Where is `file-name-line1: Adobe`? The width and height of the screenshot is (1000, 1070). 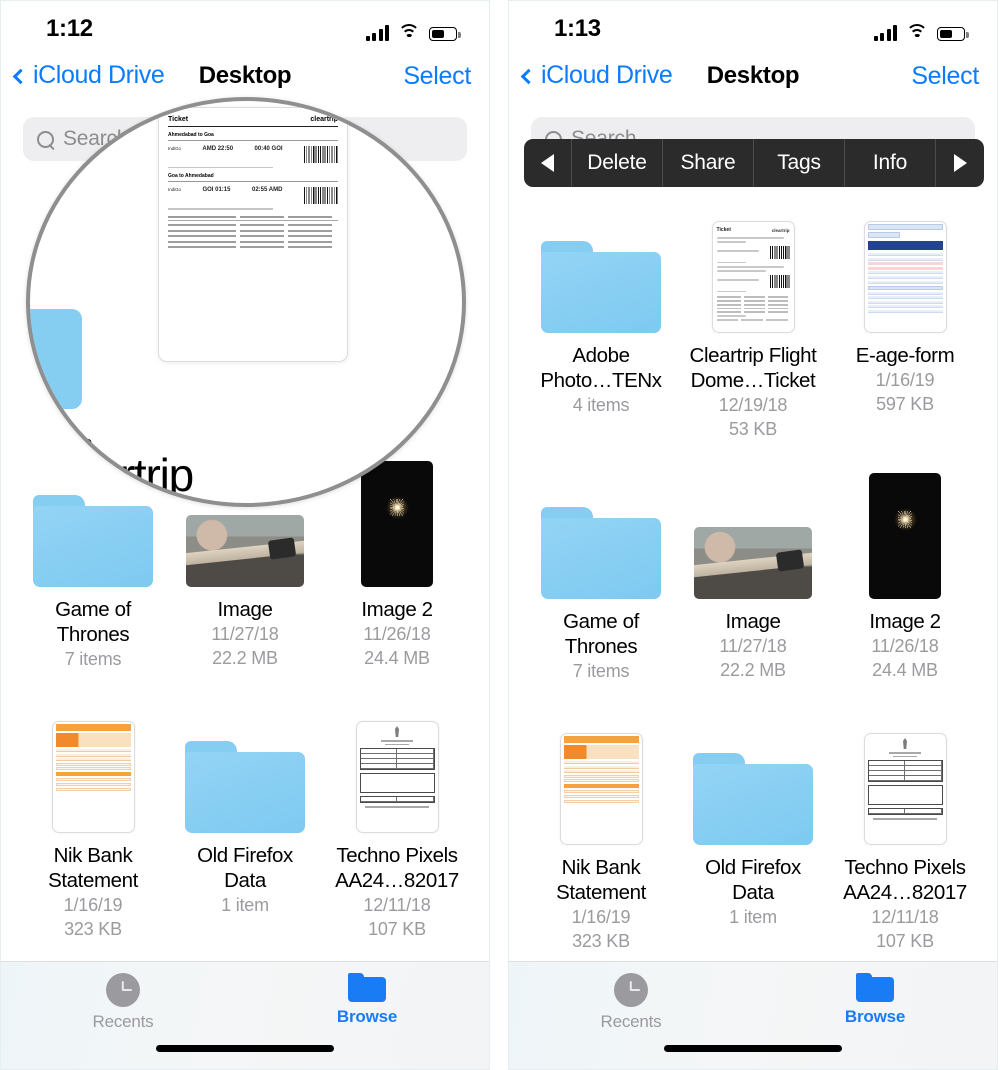 file-name-line1: Adobe is located at coordinates (601, 355).